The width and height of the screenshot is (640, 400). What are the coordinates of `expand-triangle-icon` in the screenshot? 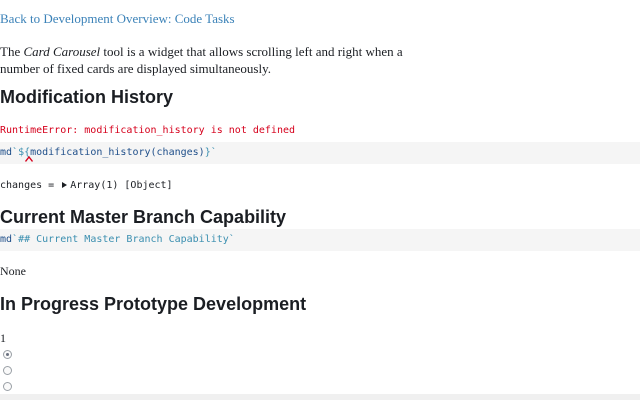 It's located at (65, 185).